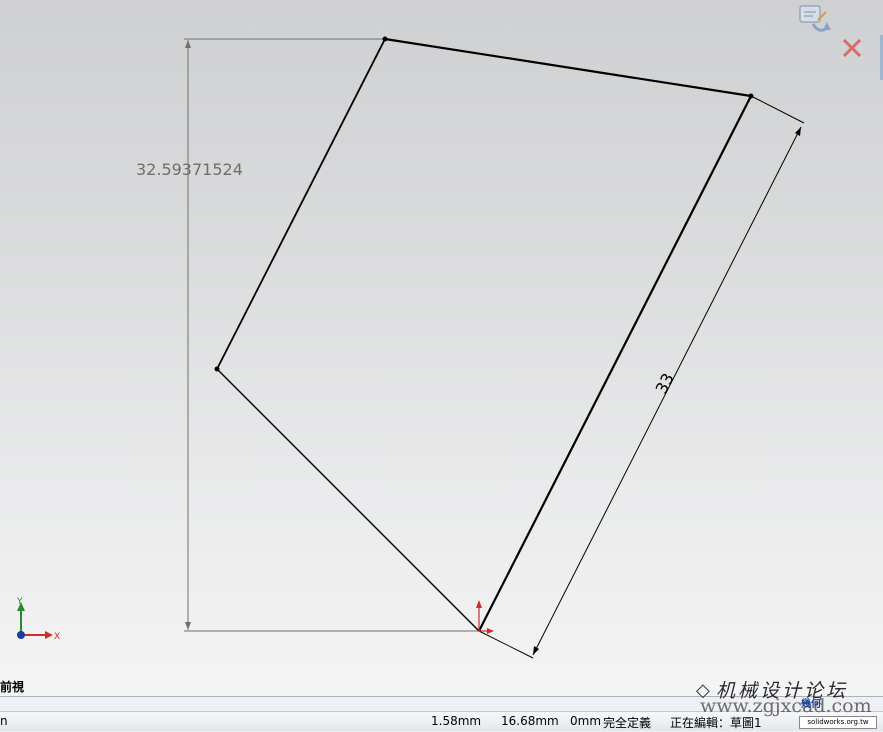  What do you see at coordinates (627, 722) in the screenshot?
I see `status-sketch-definition: 完全定義` at bounding box center [627, 722].